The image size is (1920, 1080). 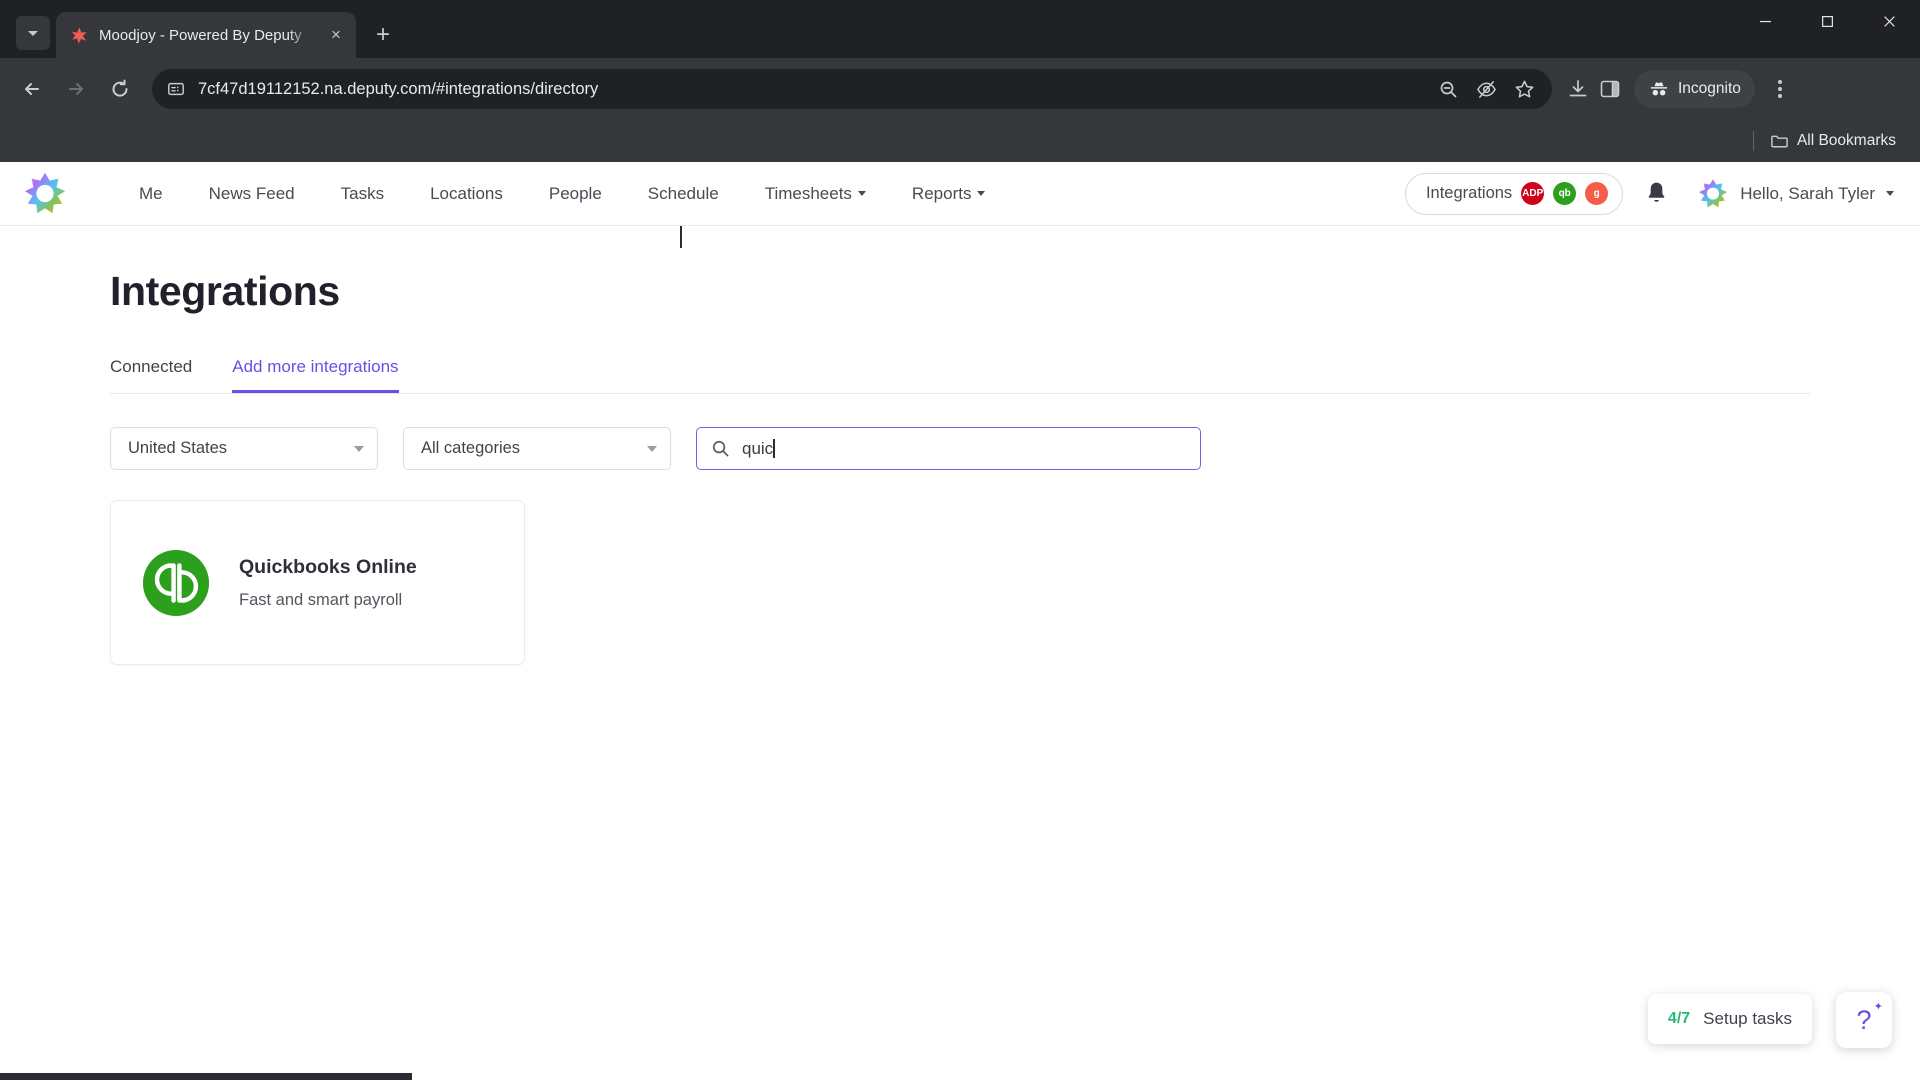 I want to click on nav-item-timesheets: Timesheets, so click(x=815, y=194).